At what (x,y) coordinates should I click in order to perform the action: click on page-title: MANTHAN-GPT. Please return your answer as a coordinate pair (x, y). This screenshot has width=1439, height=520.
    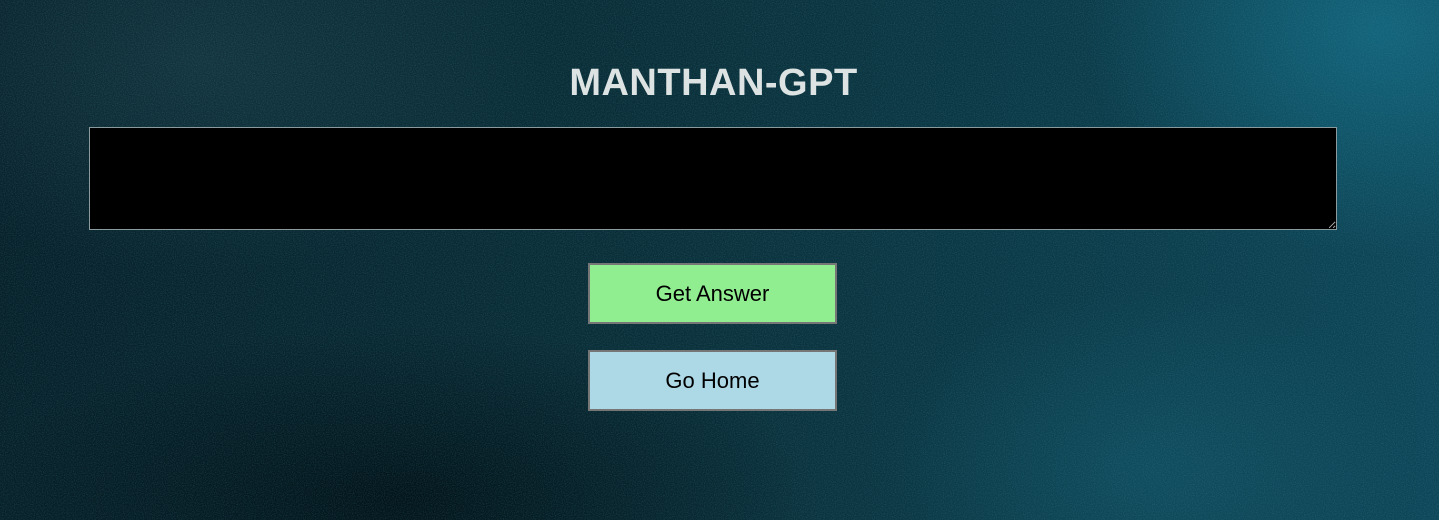
    Looking at the image, I should click on (713, 83).